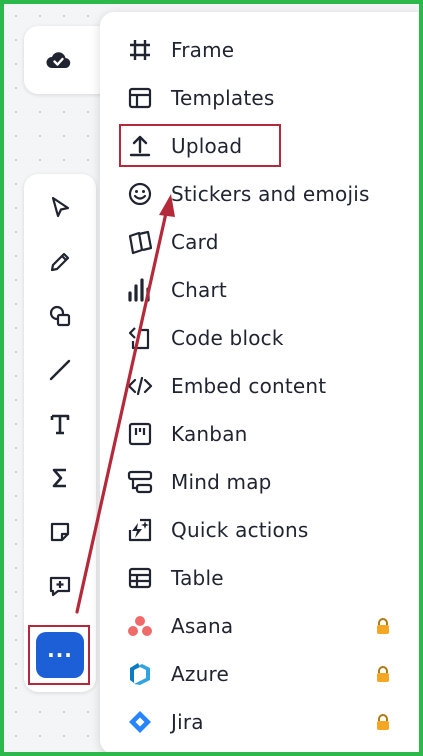 Image resolution: width=423 pixels, height=756 pixels. I want to click on menu-item-label: Frame, so click(203, 50).